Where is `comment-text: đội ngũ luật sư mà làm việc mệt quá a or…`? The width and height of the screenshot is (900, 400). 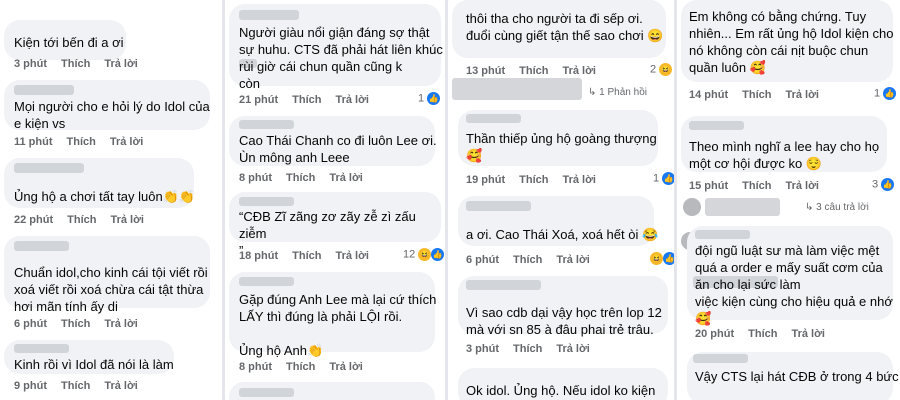 comment-text: đội ngũ luật sư mà làm việc mệt quá a or… is located at coordinates (794, 284).